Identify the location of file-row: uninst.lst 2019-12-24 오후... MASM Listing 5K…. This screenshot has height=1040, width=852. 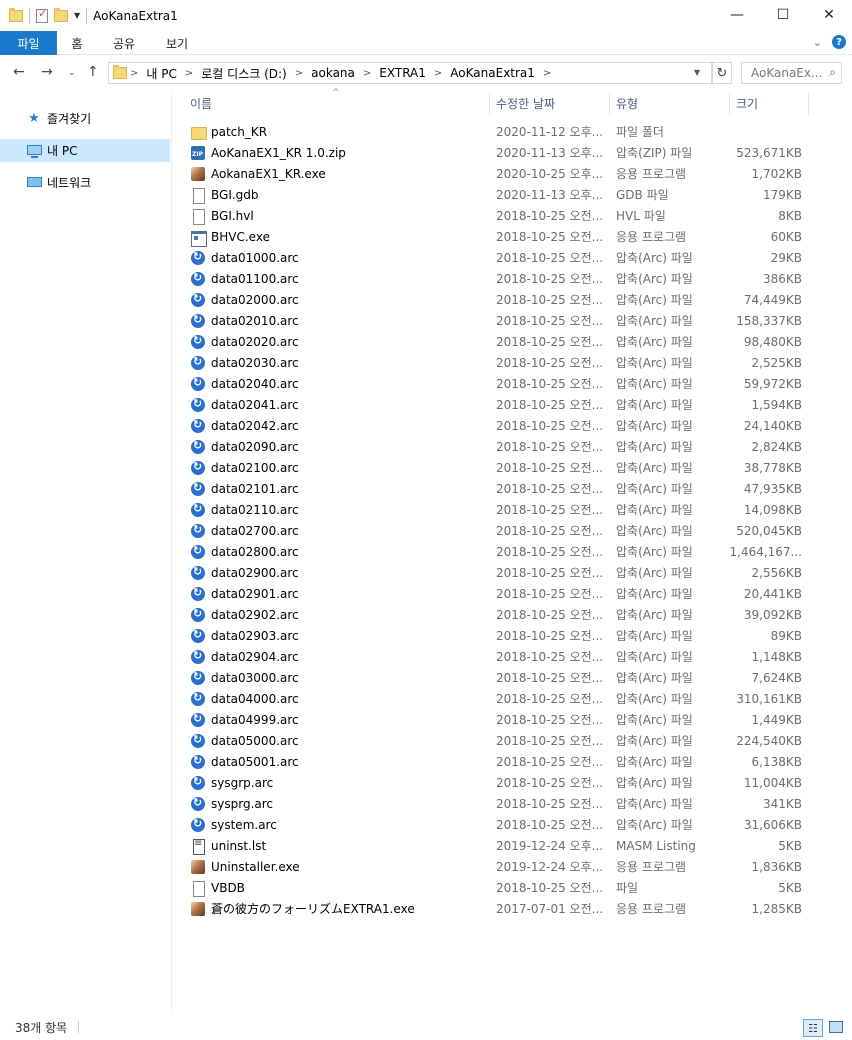
(510, 845).